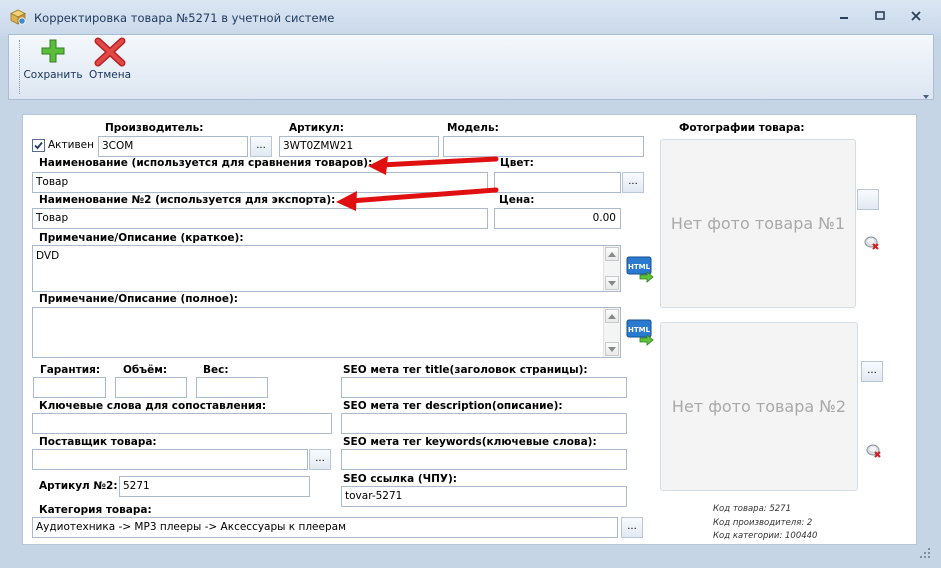  I want to click on maximize-button, so click(880, 16).